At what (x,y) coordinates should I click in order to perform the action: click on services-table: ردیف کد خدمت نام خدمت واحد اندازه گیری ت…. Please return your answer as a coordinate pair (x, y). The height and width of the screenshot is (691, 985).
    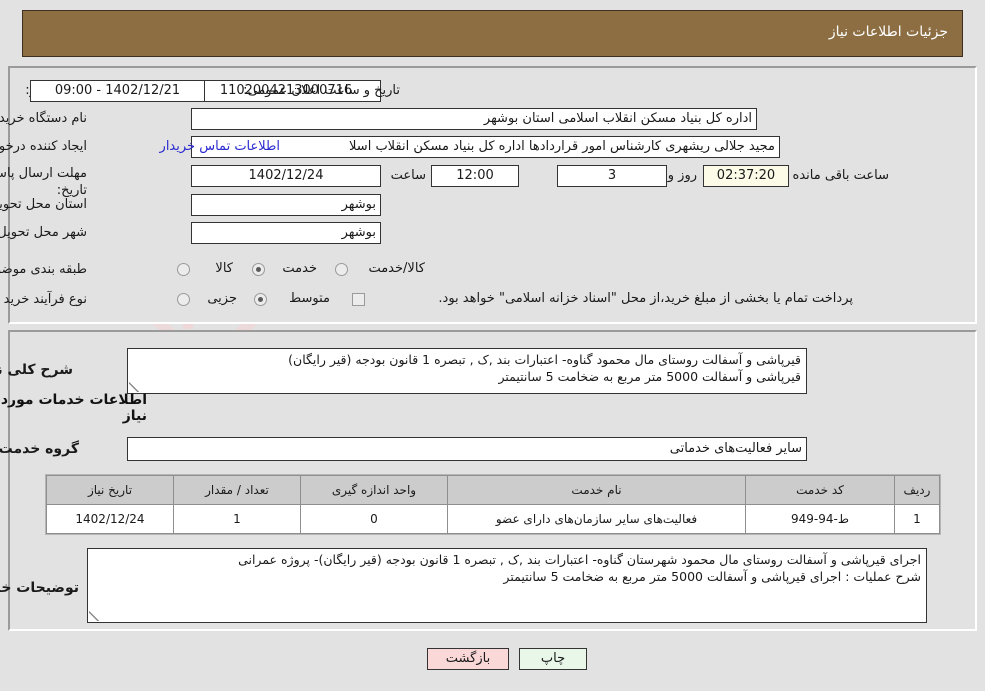
    Looking at the image, I should click on (493, 504).